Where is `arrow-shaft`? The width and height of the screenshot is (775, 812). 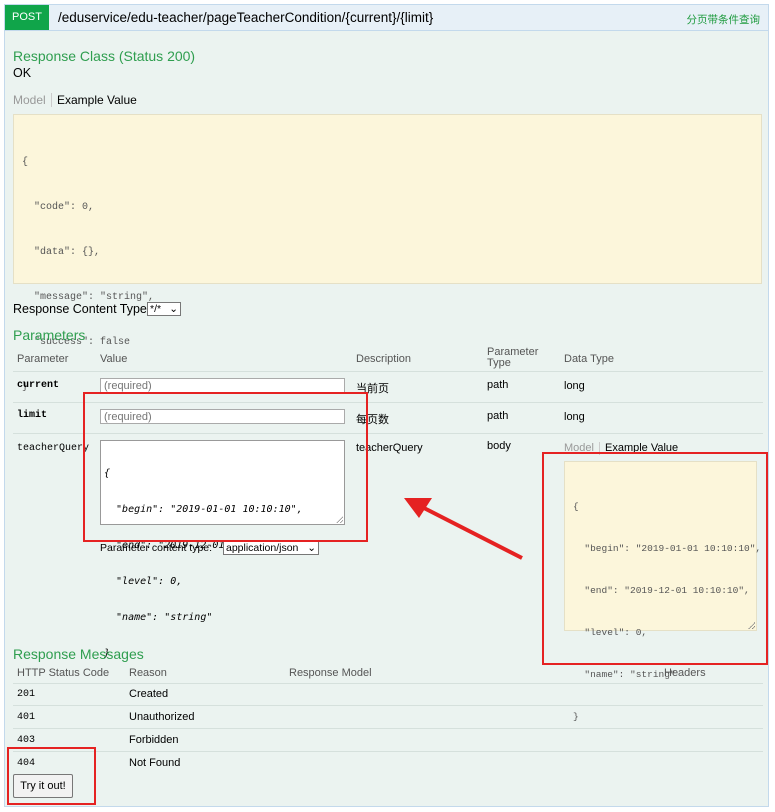
arrow-shaft is located at coordinates (472, 532).